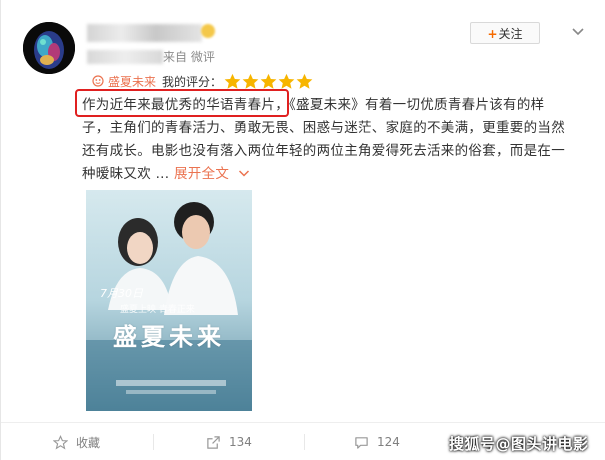 The image size is (605, 460). What do you see at coordinates (179, 105) in the screenshot?
I see `highlighted-text: 作为近年来最优秀的华语青春片` at bounding box center [179, 105].